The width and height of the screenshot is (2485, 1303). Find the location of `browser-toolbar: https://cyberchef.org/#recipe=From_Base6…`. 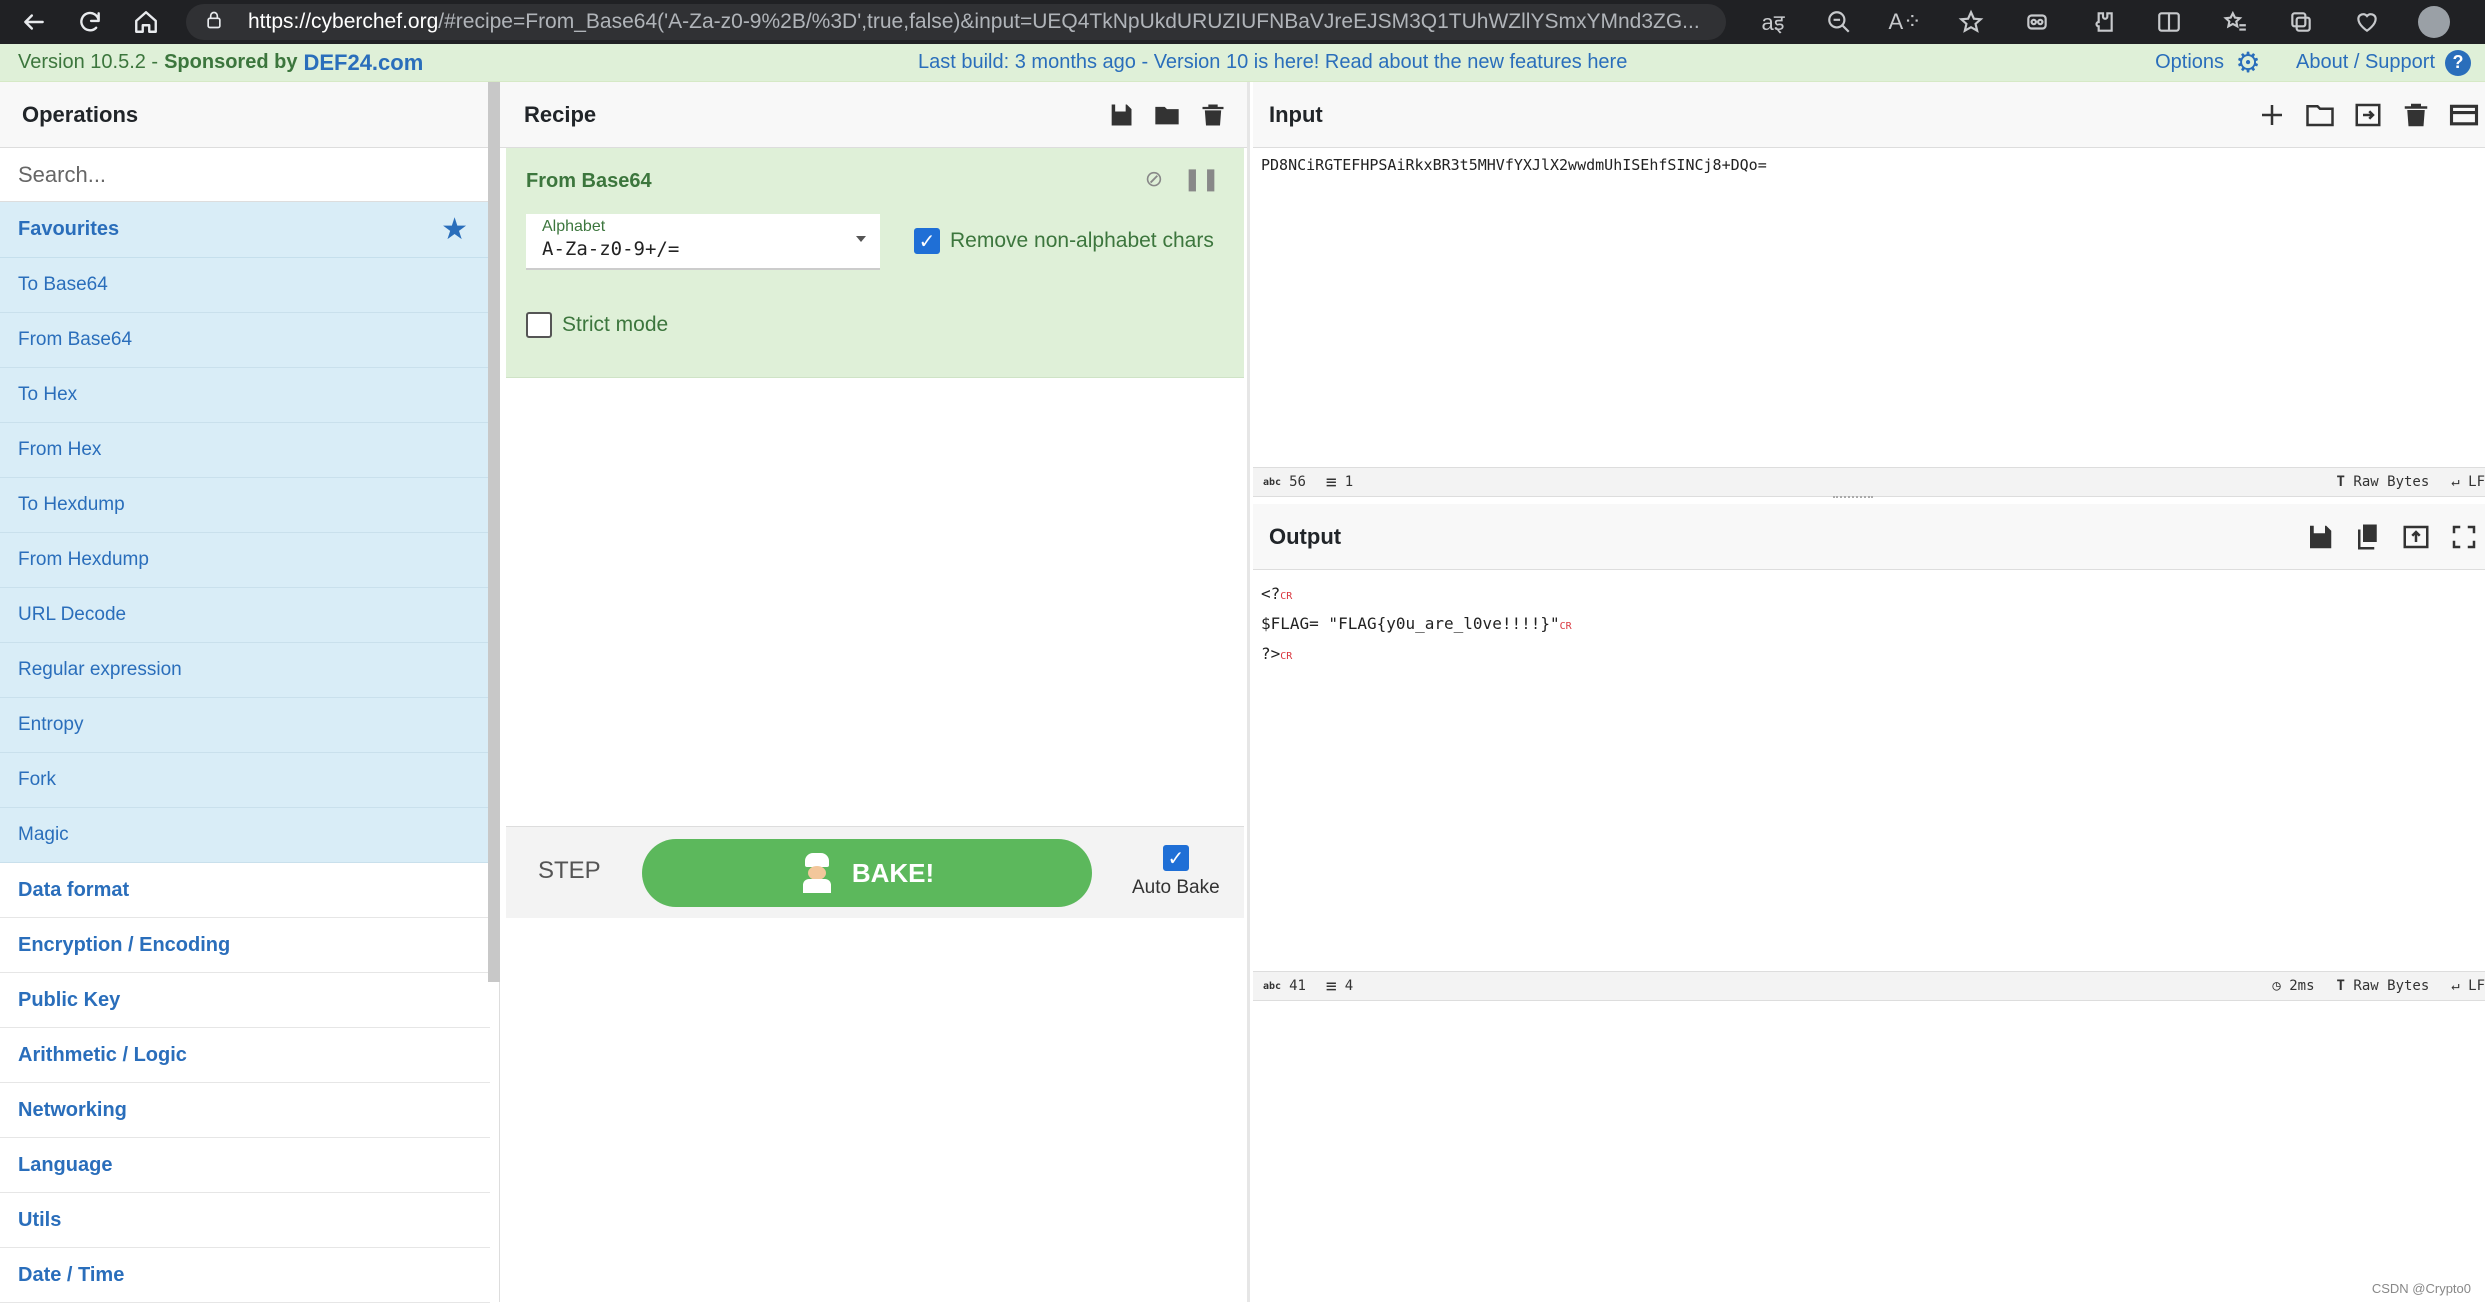

browser-toolbar: https://cyberchef.org/#recipe=From_Base6… is located at coordinates (1242, 22).